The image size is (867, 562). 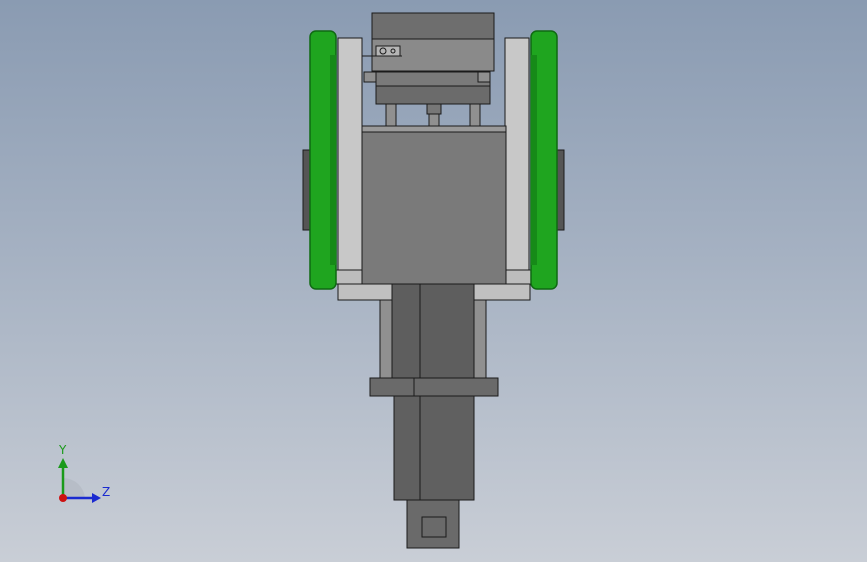 I want to click on upper-motor, so click(x=433, y=331).